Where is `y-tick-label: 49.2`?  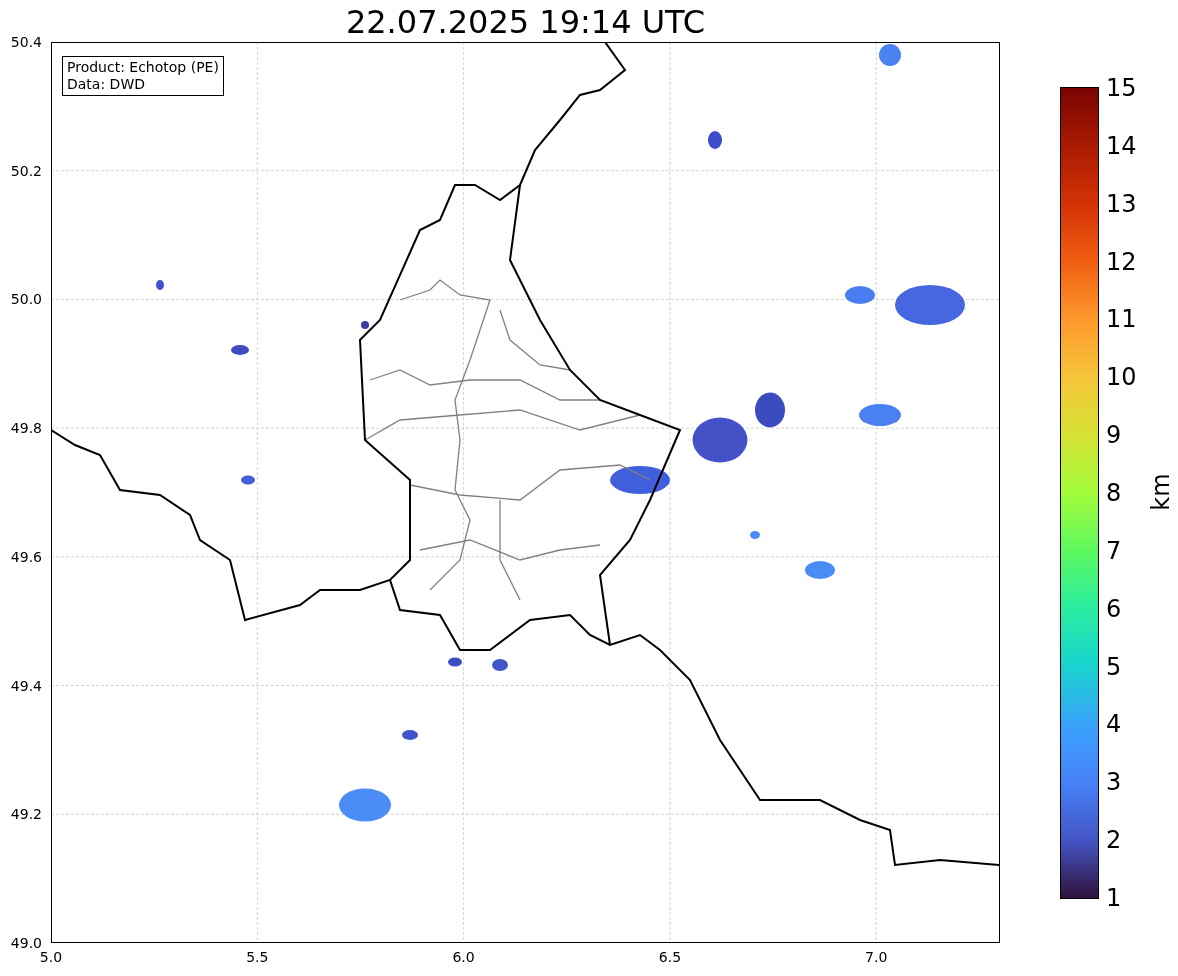
y-tick-label: 49.2 is located at coordinates (26, 814).